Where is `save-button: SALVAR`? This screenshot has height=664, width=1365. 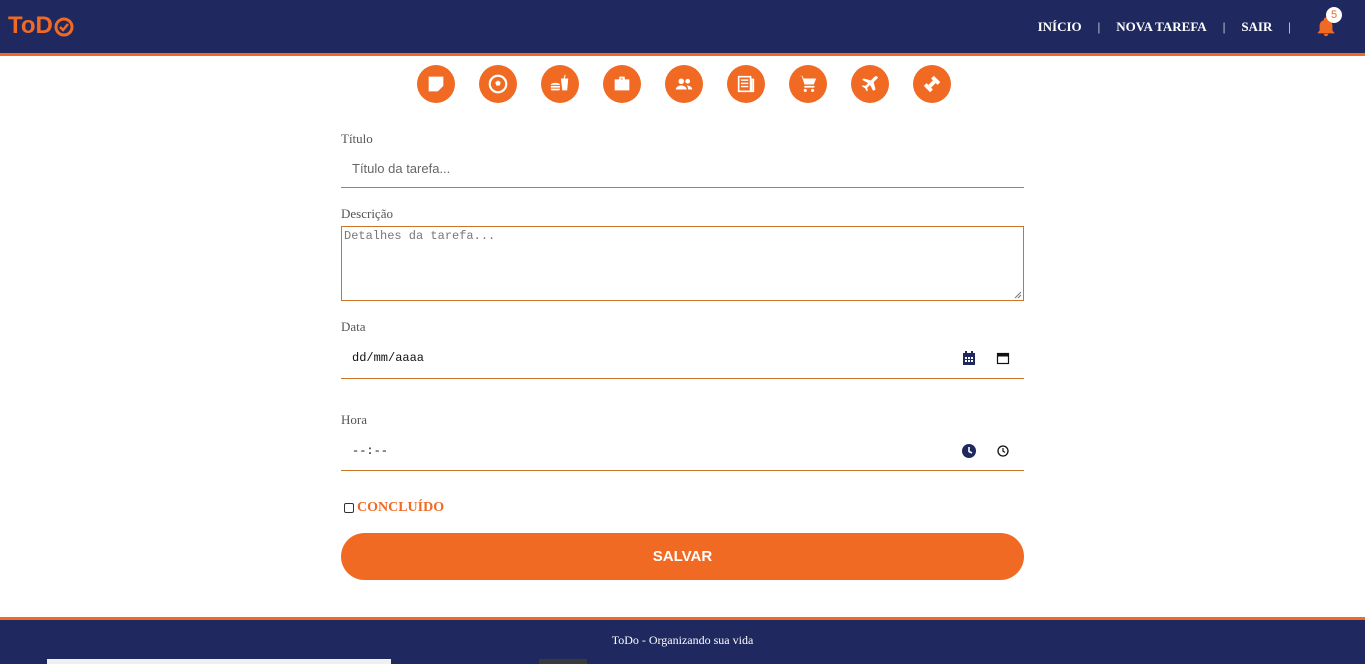
save-button: SALVAR is located at coordinates (682, 556).